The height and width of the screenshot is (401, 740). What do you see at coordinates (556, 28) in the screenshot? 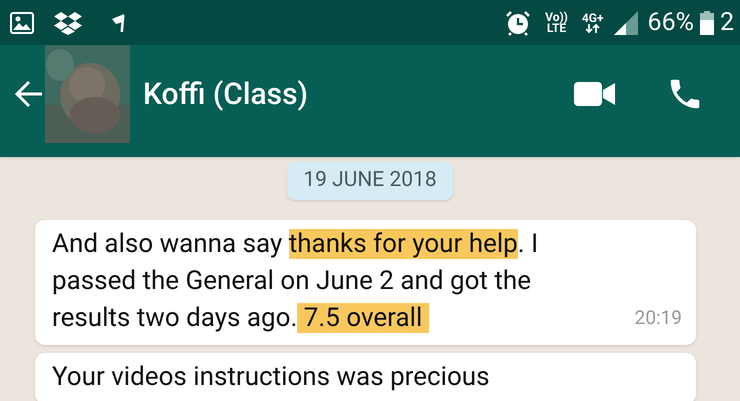
I see `lte-label: LTE` at bounding box center [556, 28].